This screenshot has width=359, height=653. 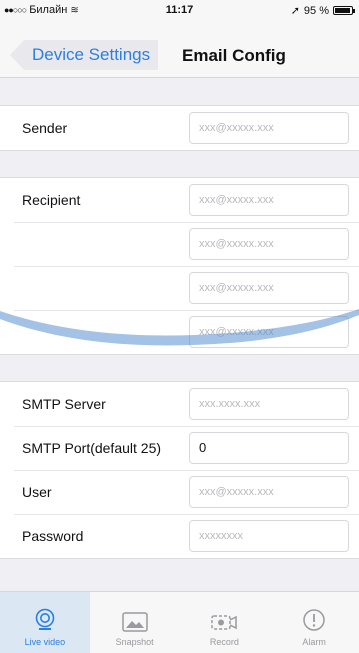 I want to click on webcam-icon, so click(x=45, y=619).